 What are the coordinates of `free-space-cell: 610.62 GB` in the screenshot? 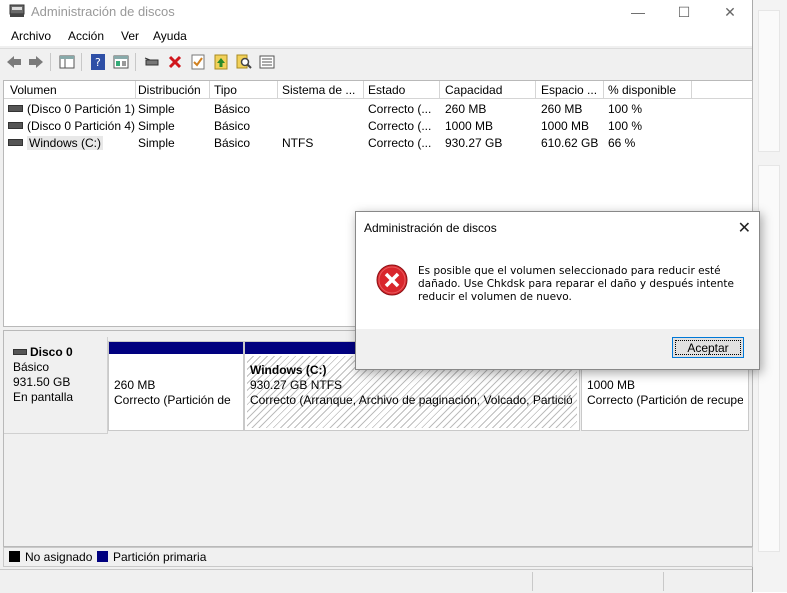 It's located at (570, 143).